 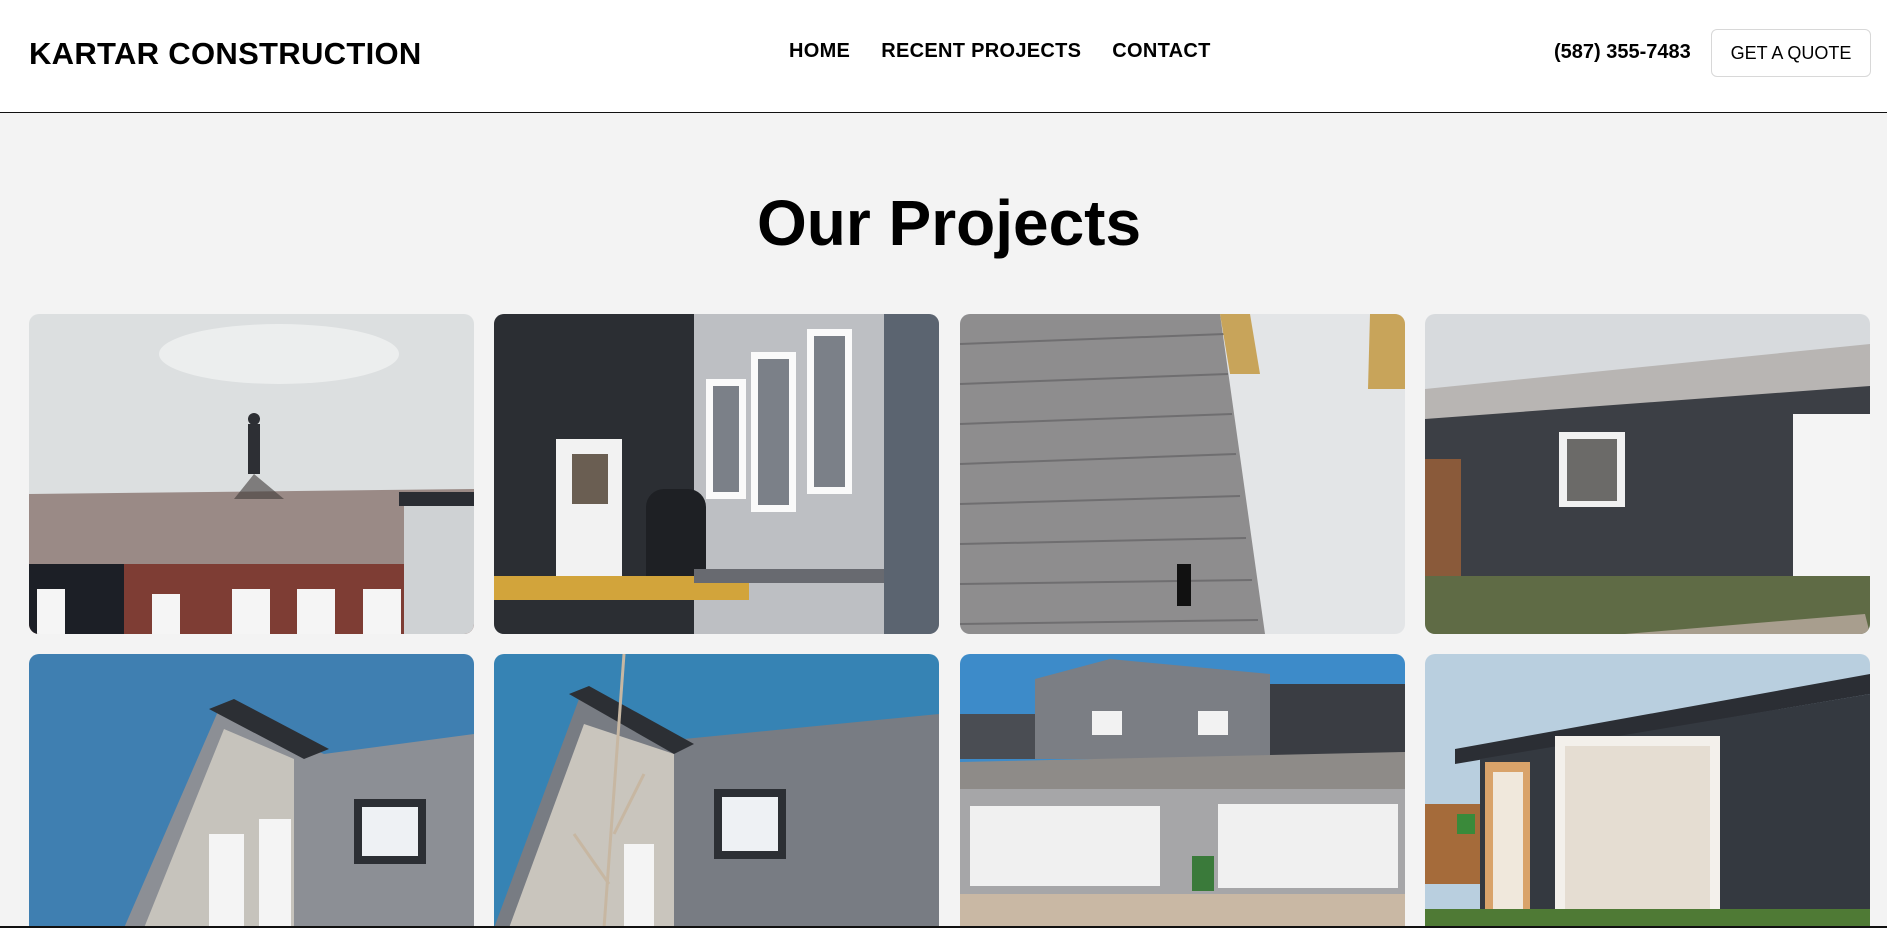 What do you see at coordinates (225, 54) in the screenshot?
I see `brand-logo: KARTAR CONSTRUCTION` at bounding box center [225, 54].